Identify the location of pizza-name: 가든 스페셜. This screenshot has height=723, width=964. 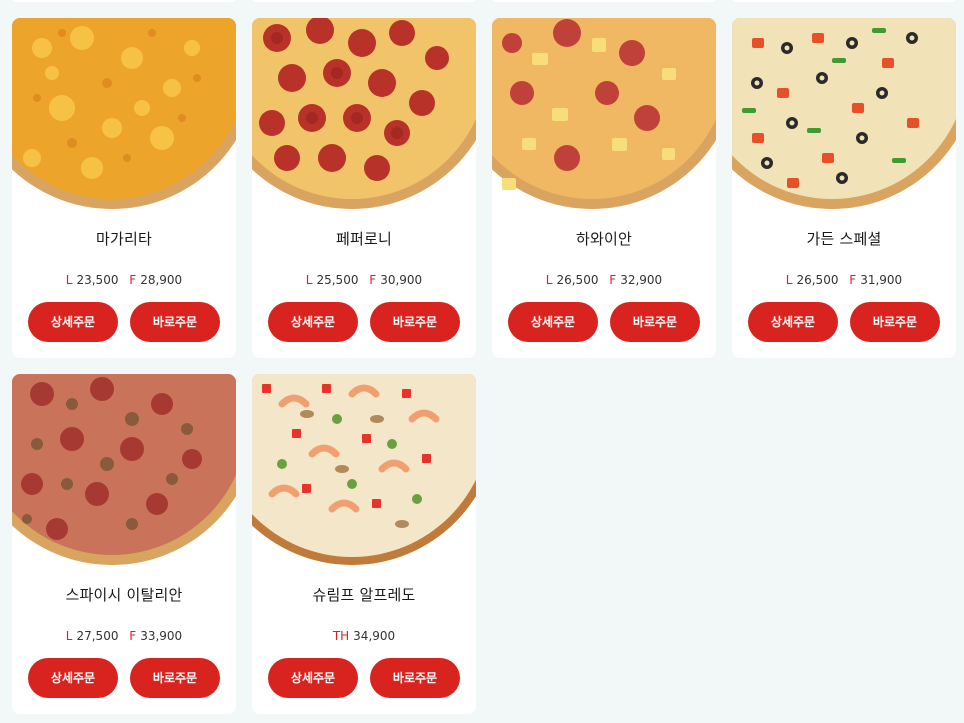
(844, 239).